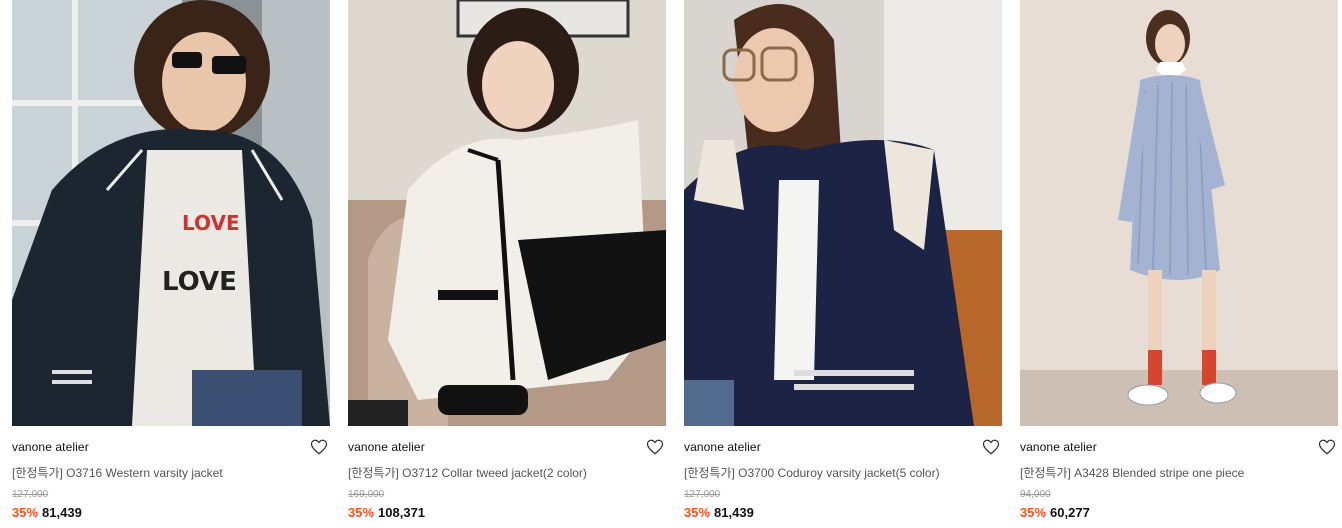 The width and height of the screenshot is (1342, 528). I want to click on original-price: 94,000, so click(1035, 494).